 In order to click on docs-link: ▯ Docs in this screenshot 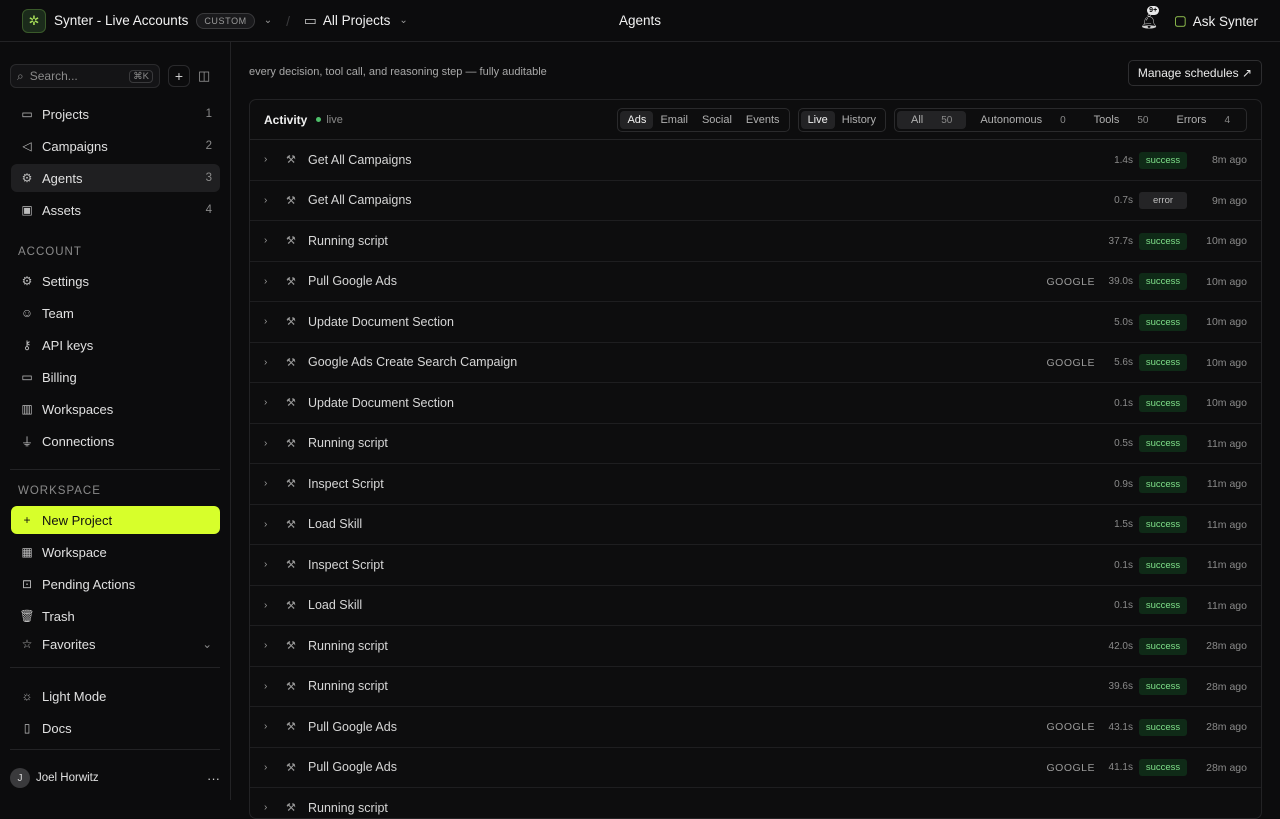, I will do `click(115, 728)`.